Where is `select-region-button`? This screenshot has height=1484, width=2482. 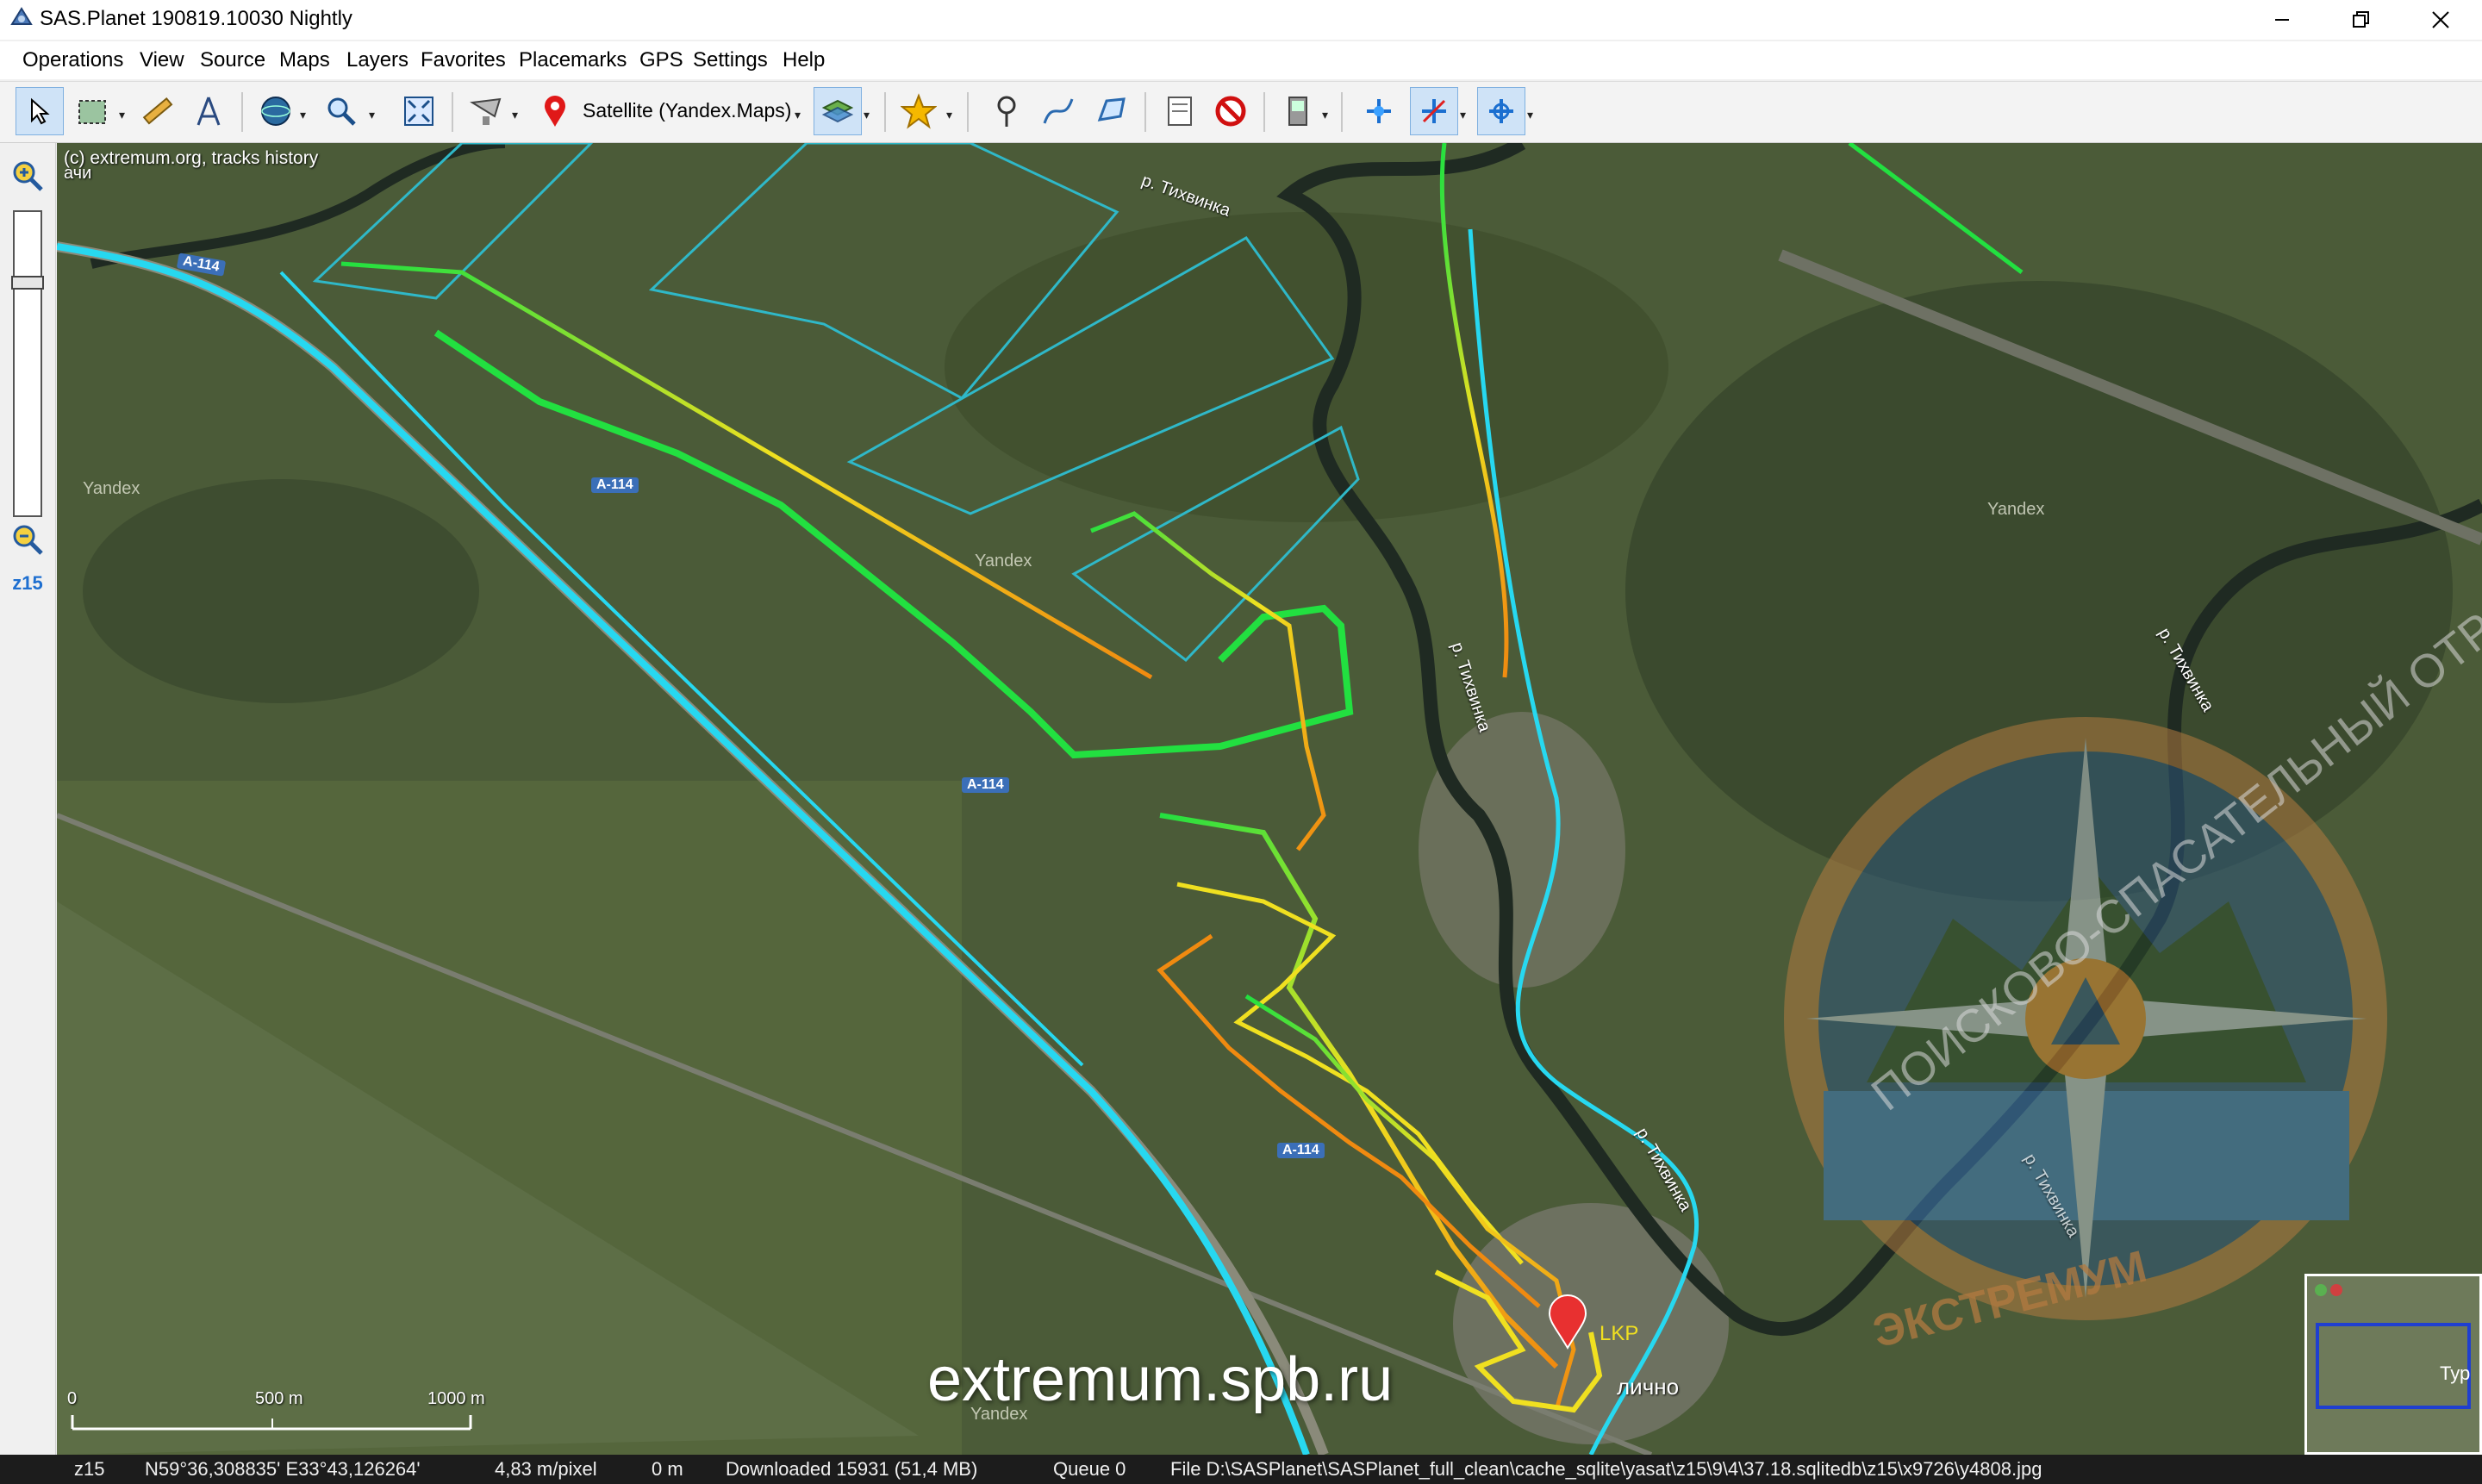 select-region-button is located at coordinates (93, 111).